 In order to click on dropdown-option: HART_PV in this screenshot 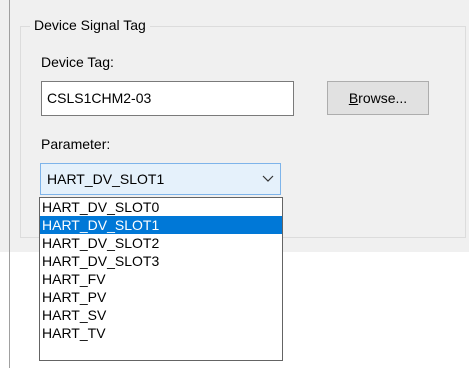, I will do `click(161, 297)`.